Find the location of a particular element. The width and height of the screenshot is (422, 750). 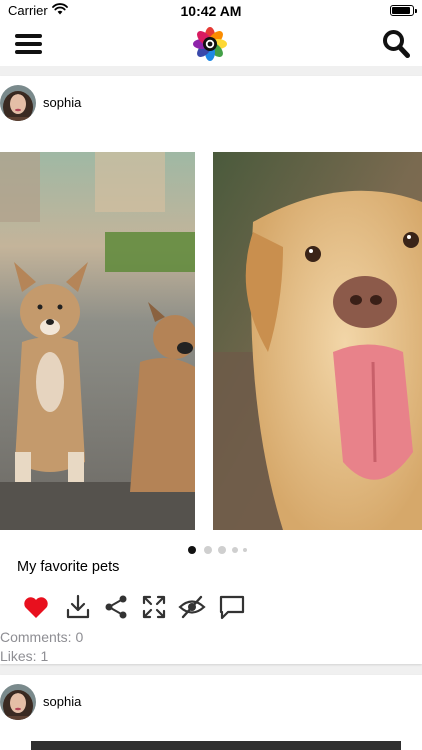

heart-icon is located at coordinates (36, 607).